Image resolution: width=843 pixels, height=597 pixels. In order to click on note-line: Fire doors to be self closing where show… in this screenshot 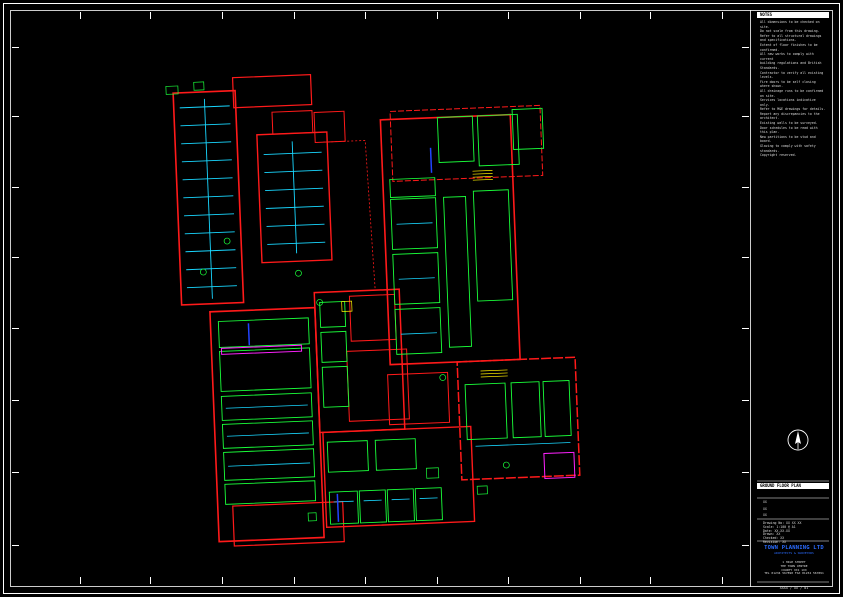, I will do `click(788, 84)`.